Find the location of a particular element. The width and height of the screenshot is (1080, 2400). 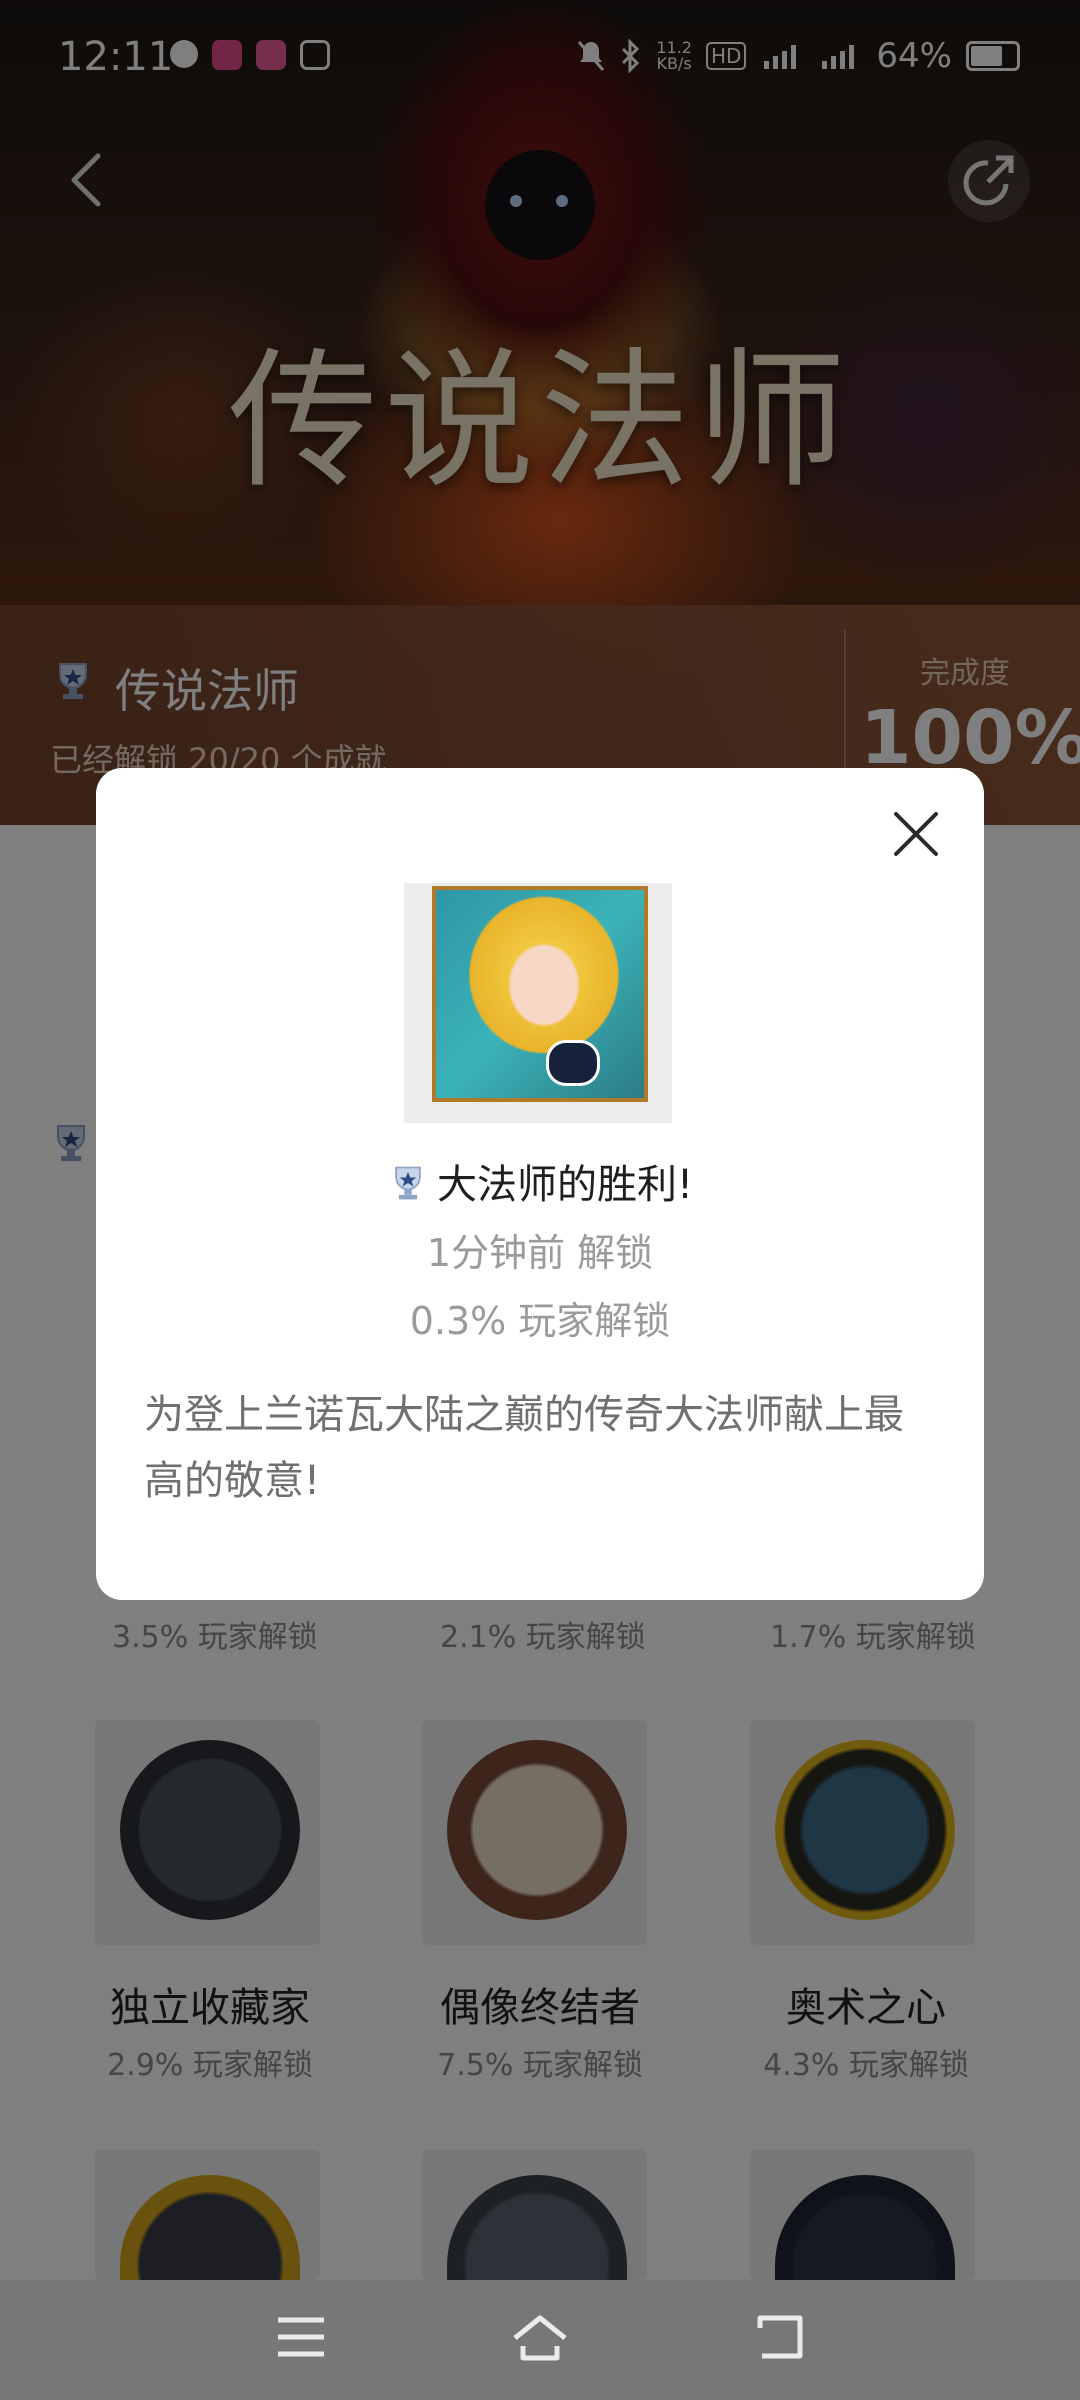

unlock-rate: 0.3% 玩家解锁 is located at coordinates (540, 1321).